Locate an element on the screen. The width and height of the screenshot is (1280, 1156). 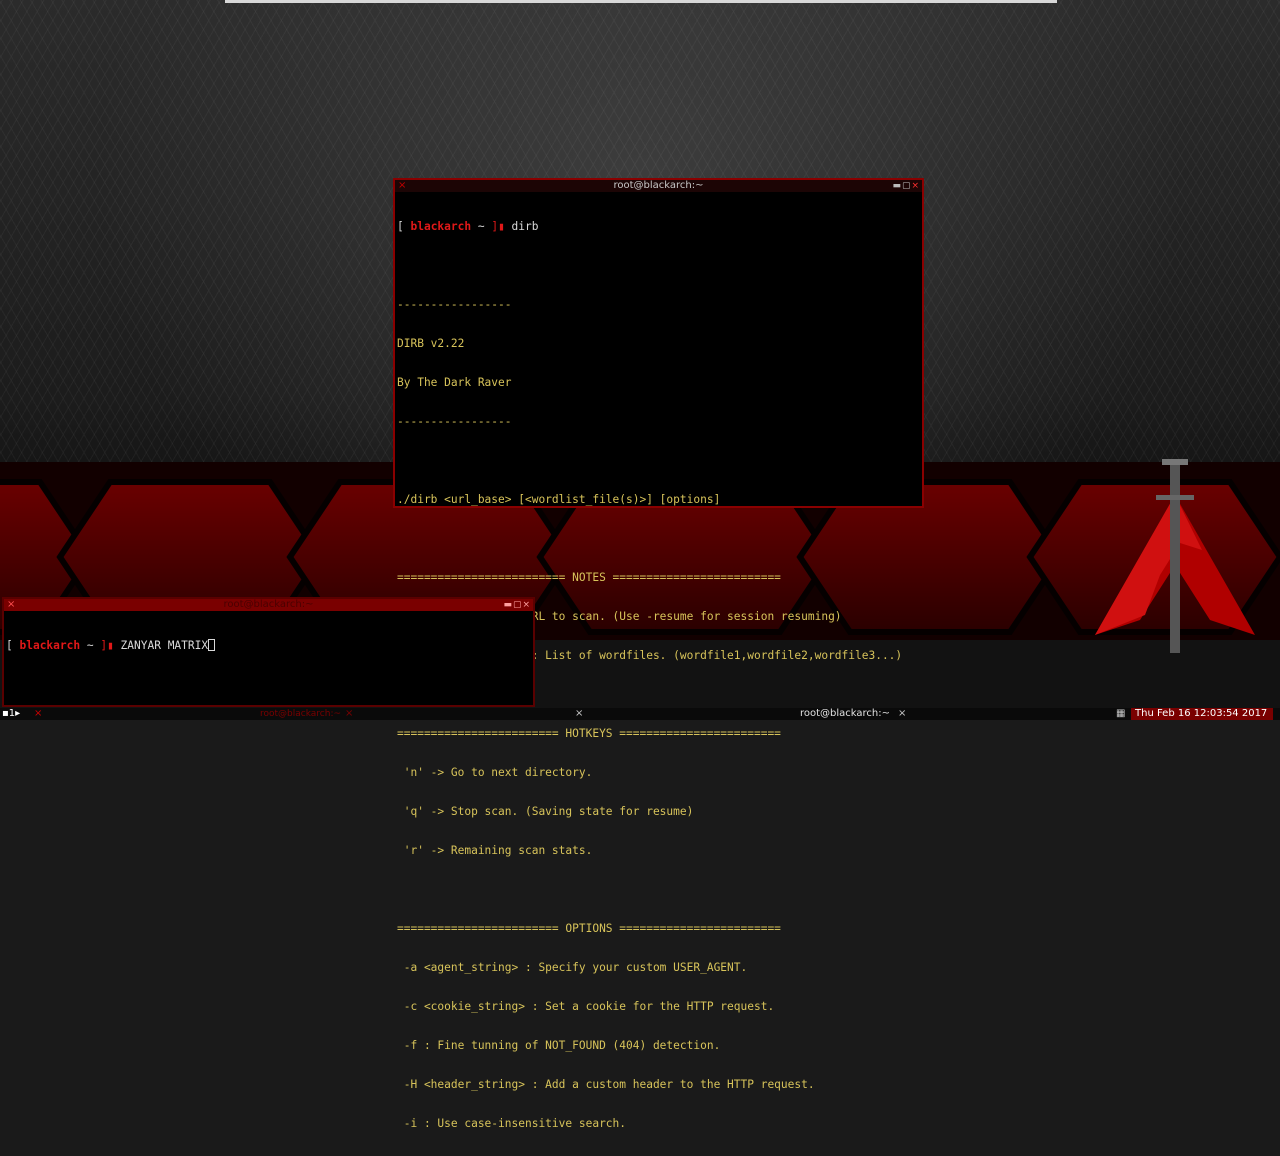
output-line: DIRB v2.22 is located at coordinates (431, 343).